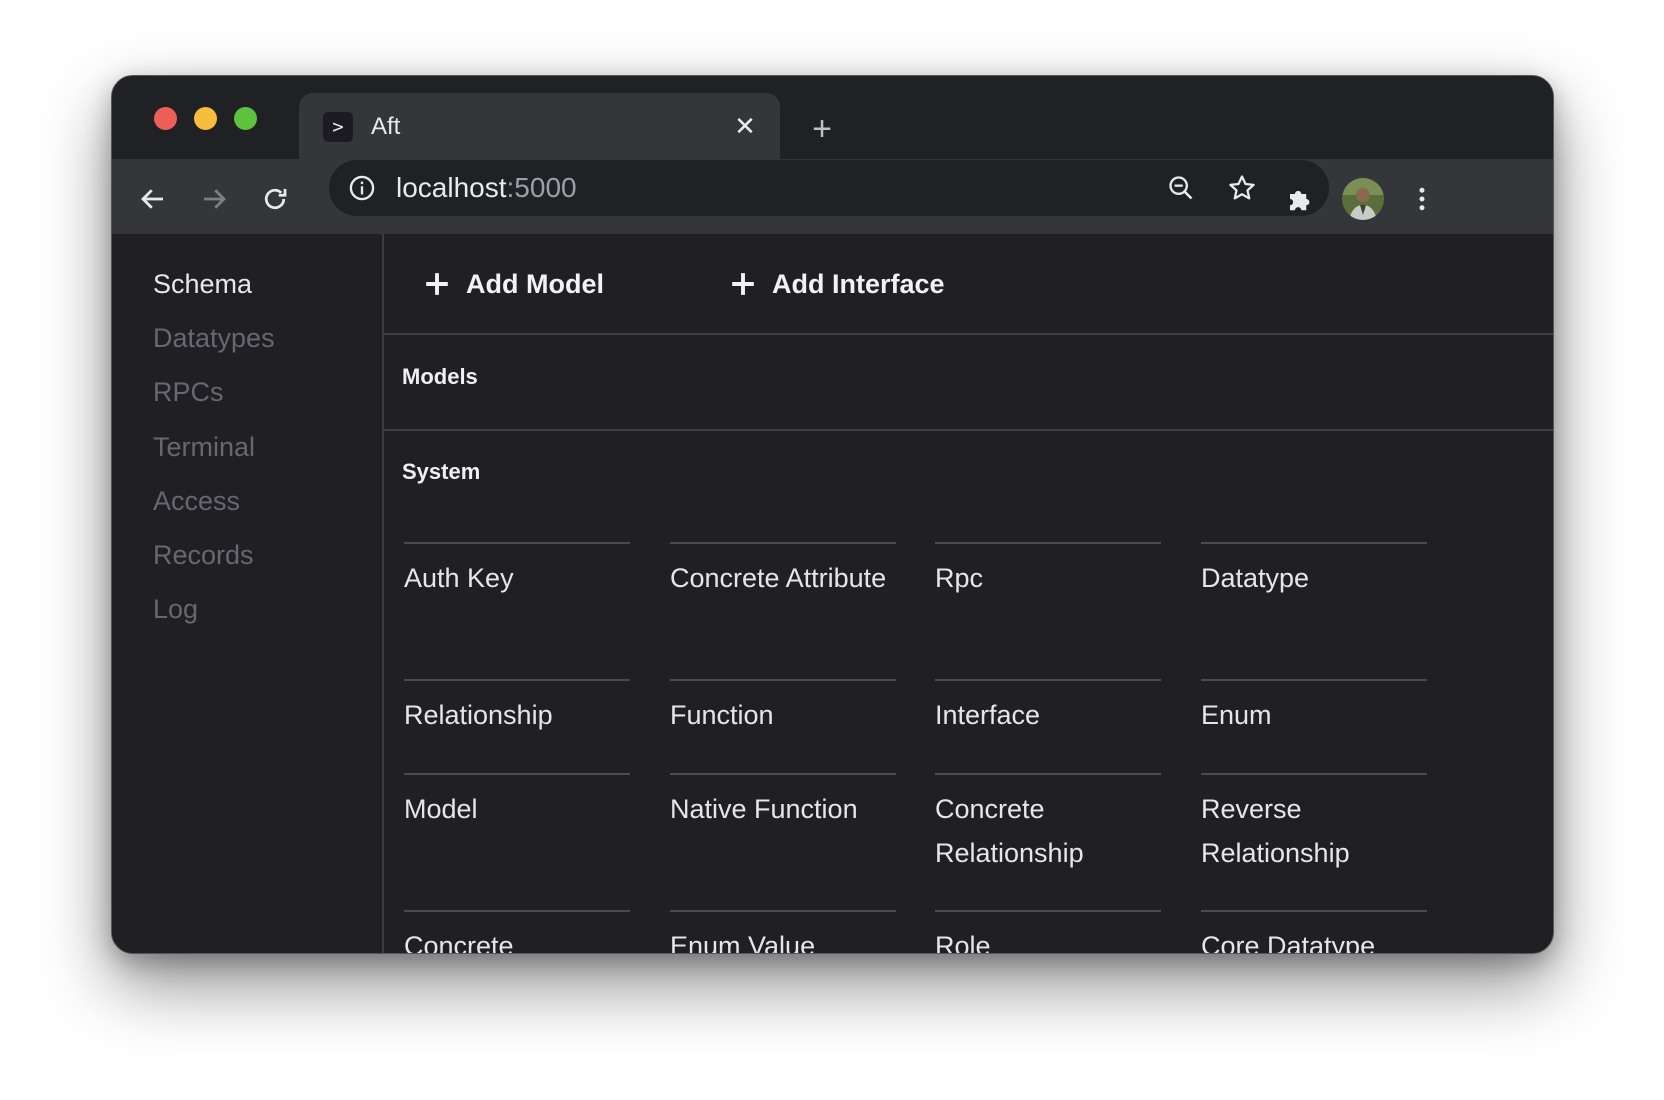 This screenshot has width=1664, height=1100. What do you see at coordinates (963, 942) in the screenshot?
I see `model-card-label: Role` at bounding box center [963, 942].